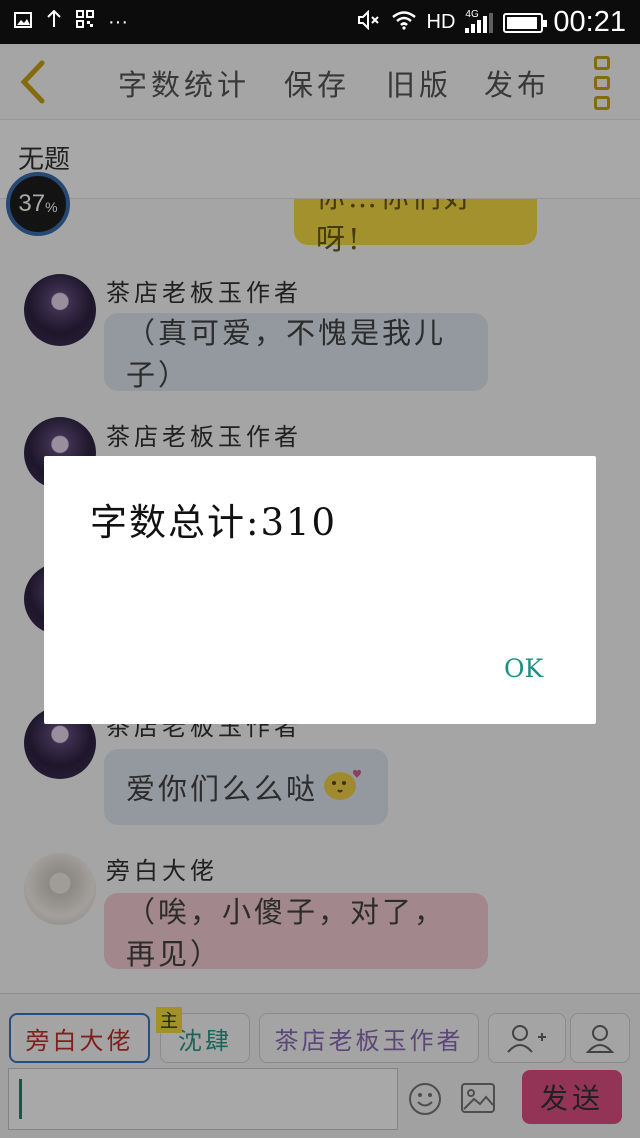  What do you see at coordinates (320, 22) in the screenshot?
I see `status-bar: ··· HD 4G 00:21` at bounding box center [320, 22].